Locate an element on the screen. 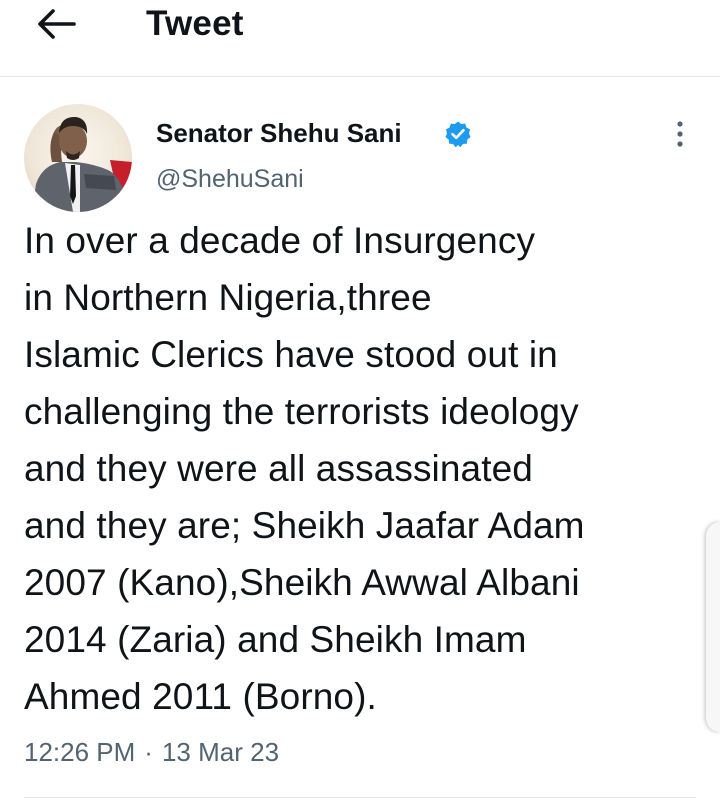 The height and width of the screenshot is (802, 720). more-options-button is located at coordinates (680, 135).